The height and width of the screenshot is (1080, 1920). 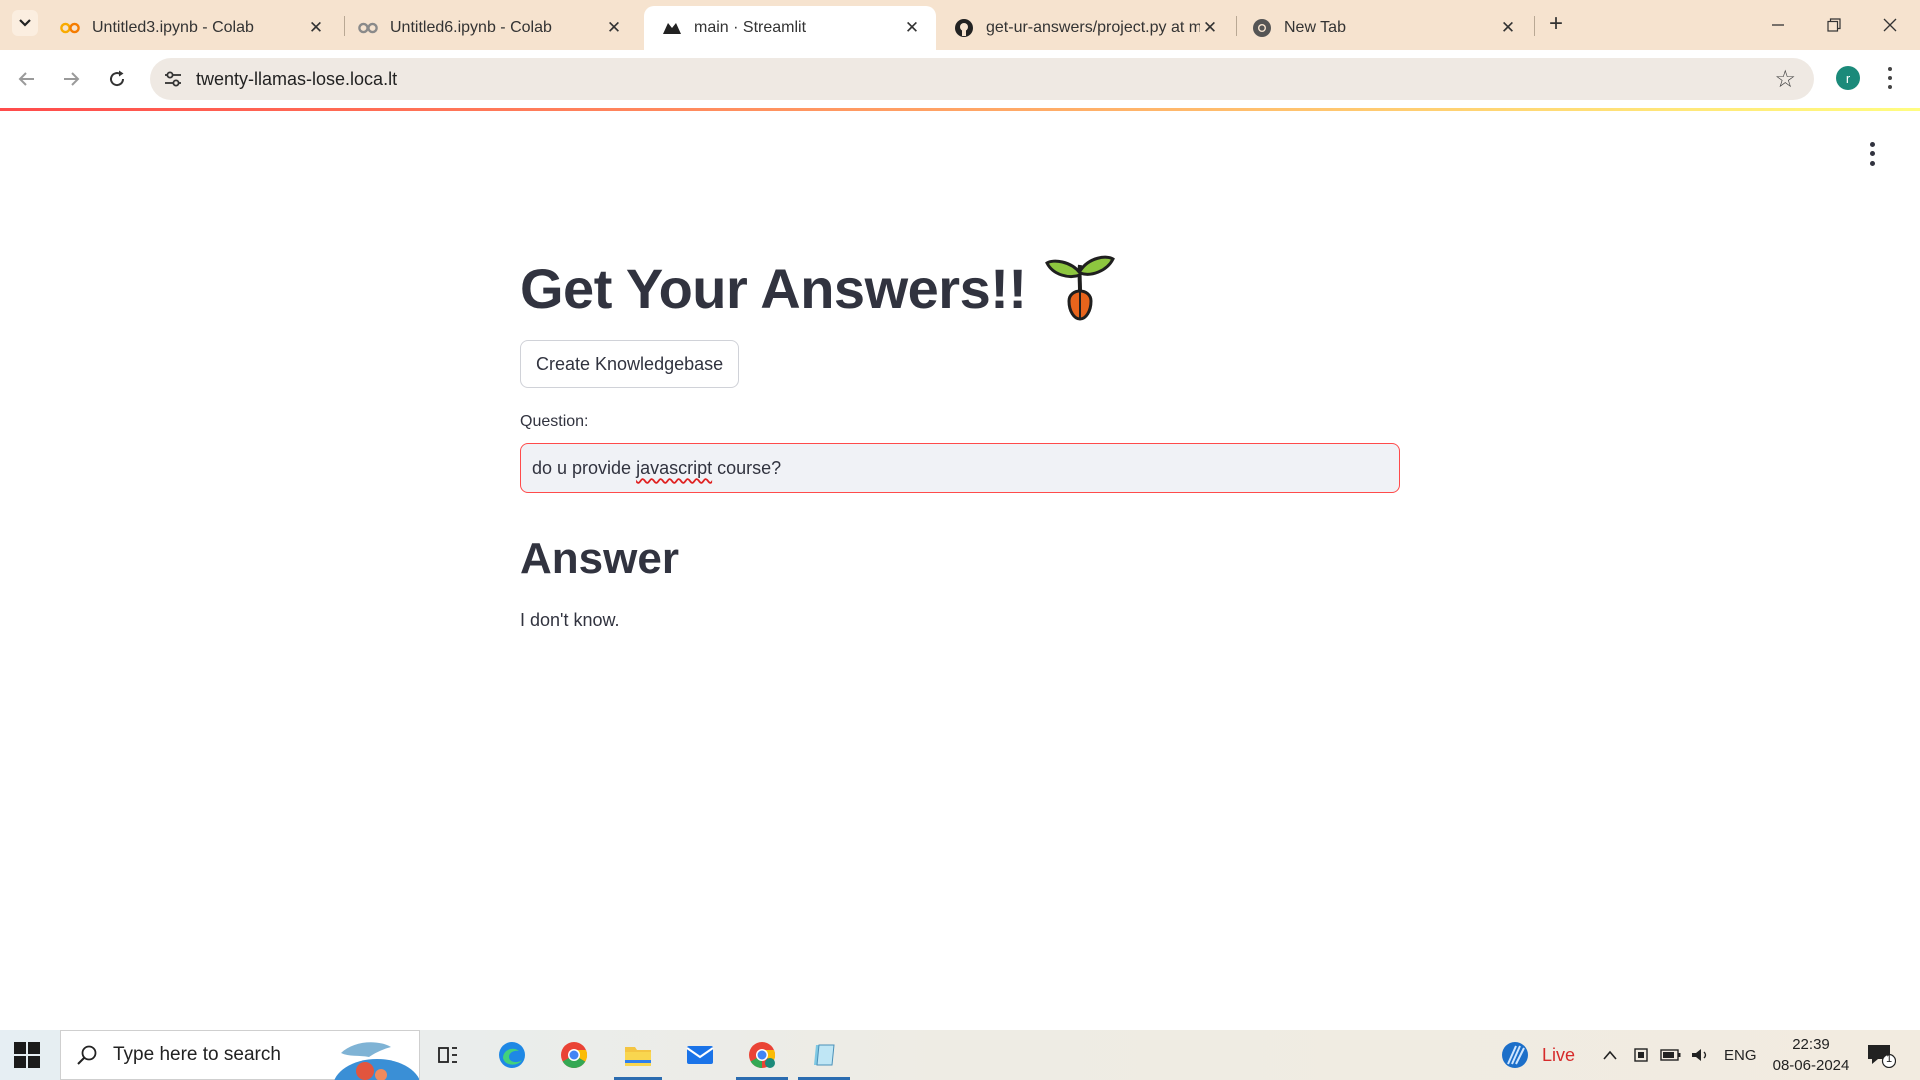 I want to click on question-text-before: do u provide, so click(x=584, y=467).